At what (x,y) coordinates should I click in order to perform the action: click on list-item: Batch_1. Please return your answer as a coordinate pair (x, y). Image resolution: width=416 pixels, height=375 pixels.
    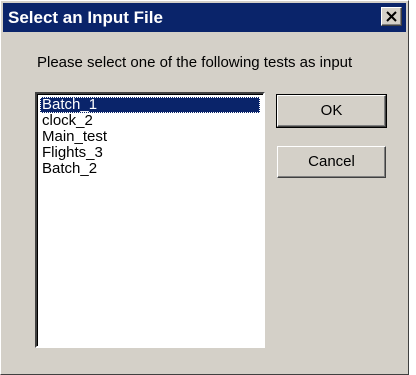
    Looking at the image, I should click on (150, 105).